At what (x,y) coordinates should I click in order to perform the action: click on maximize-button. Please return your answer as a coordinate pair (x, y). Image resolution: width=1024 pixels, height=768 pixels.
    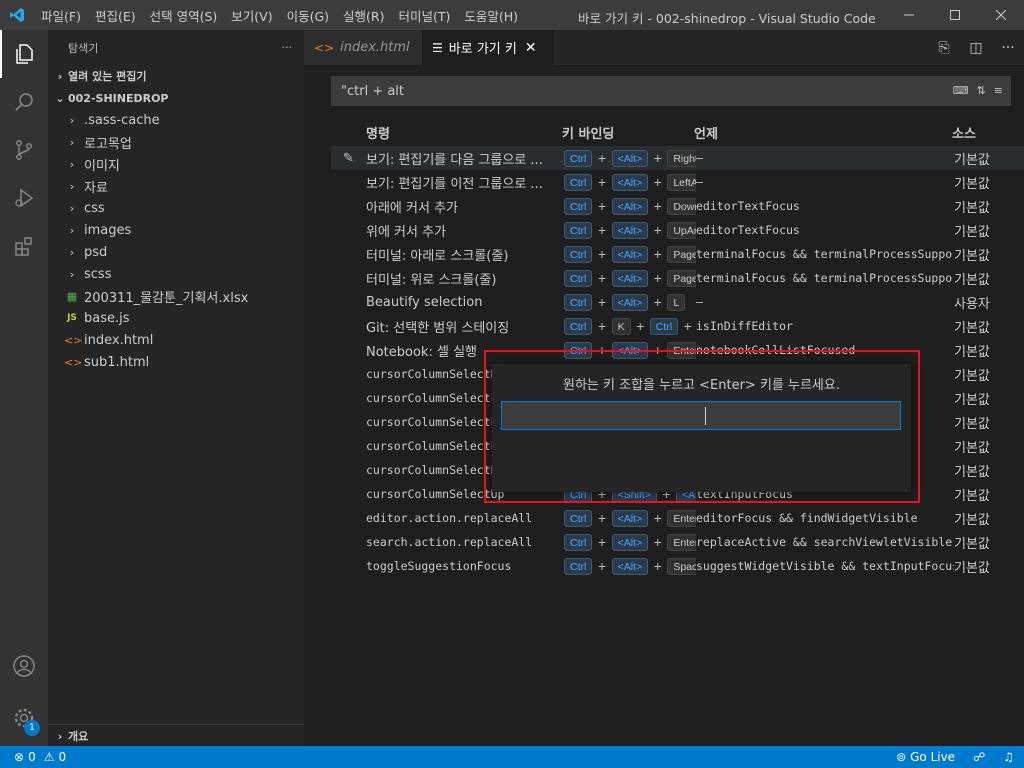
    Looking at the image, I should click on (955, 15).